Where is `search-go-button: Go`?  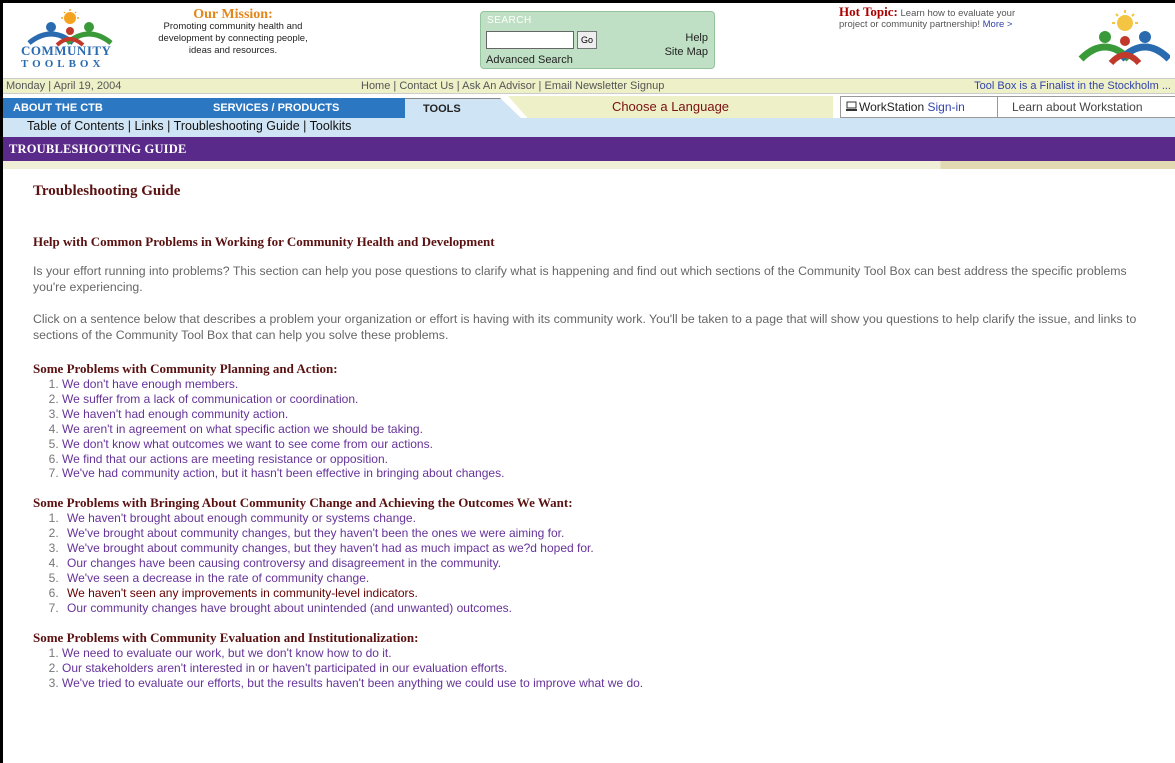
search-go-button: Go is located at coordinates (587, 40).